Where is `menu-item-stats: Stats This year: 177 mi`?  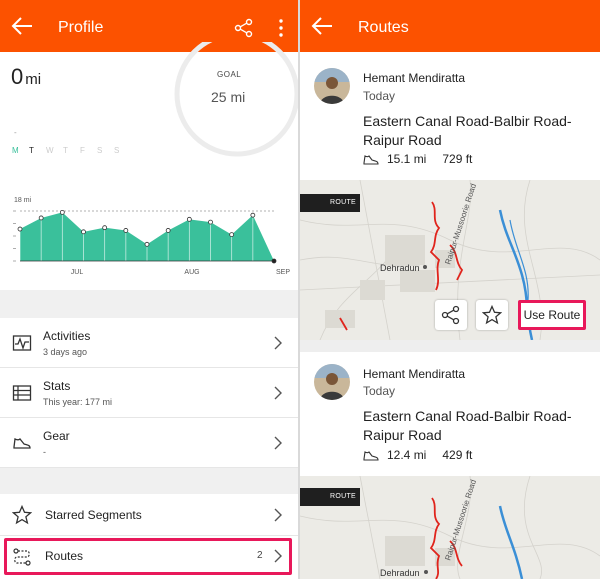 menu-item-stats: Stats This year: 177 mi is located at coordinates (149, 393).